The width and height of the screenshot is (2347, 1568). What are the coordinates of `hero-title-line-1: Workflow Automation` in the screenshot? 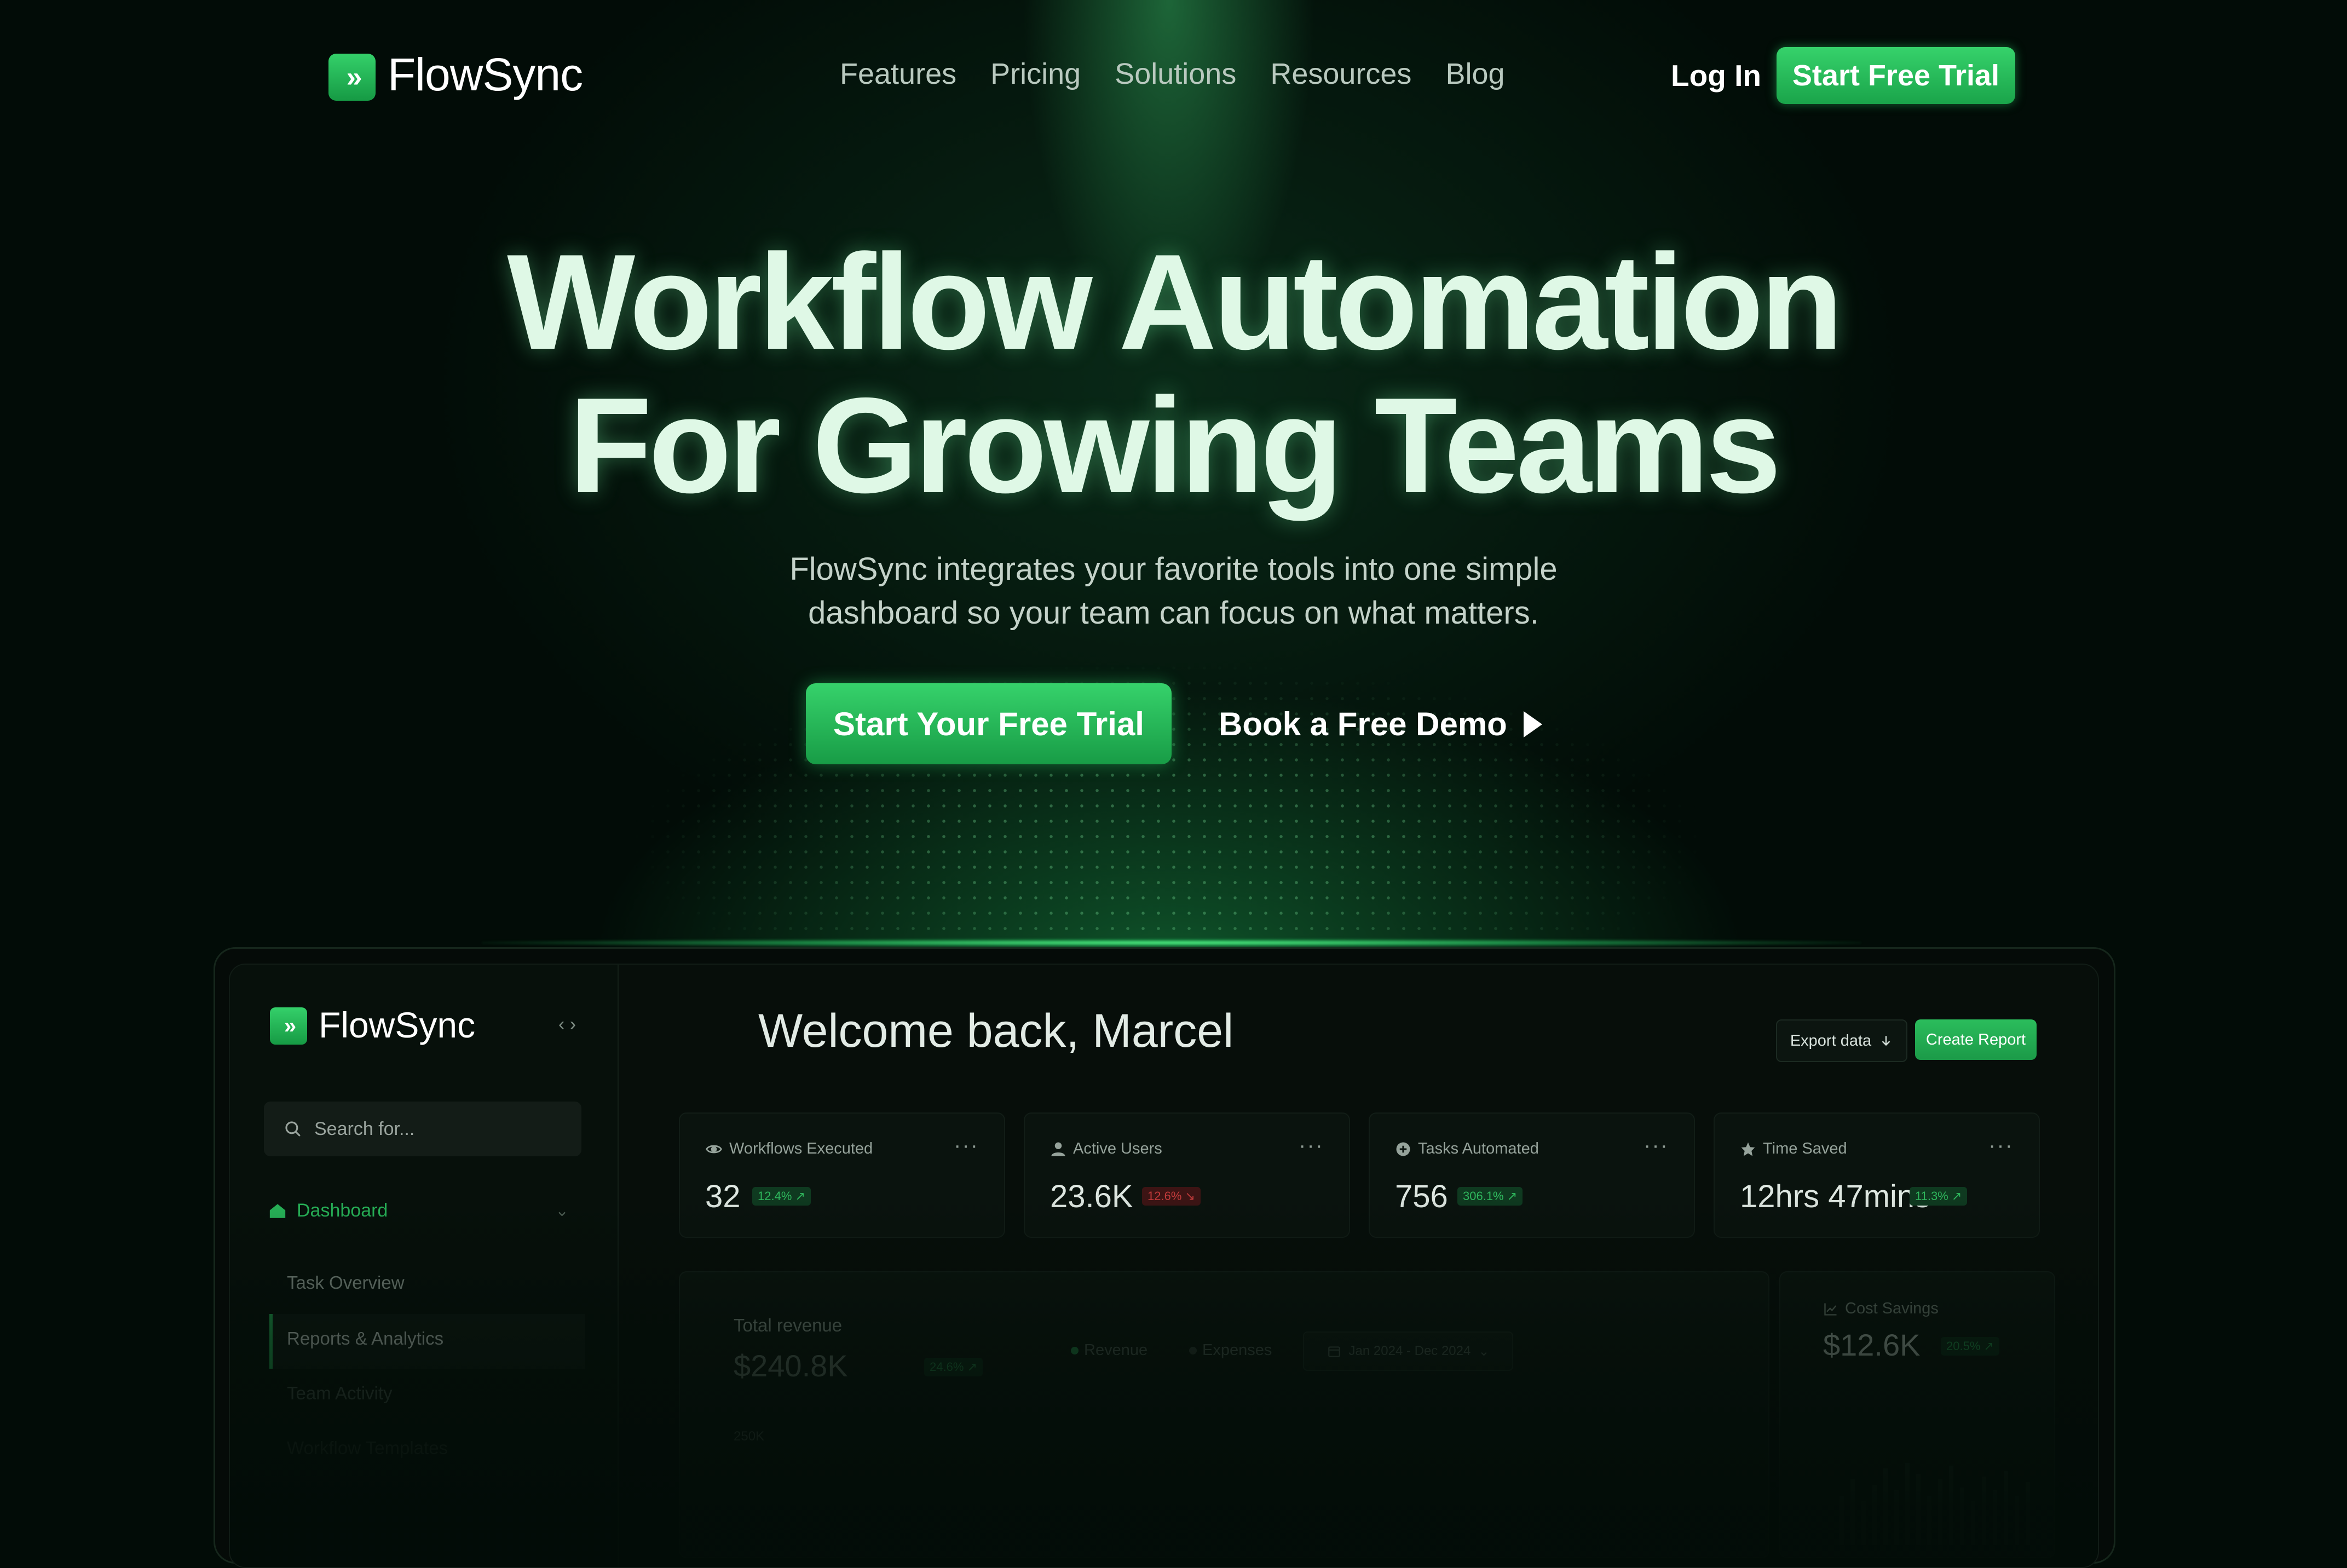 It's located at (1175, 302).